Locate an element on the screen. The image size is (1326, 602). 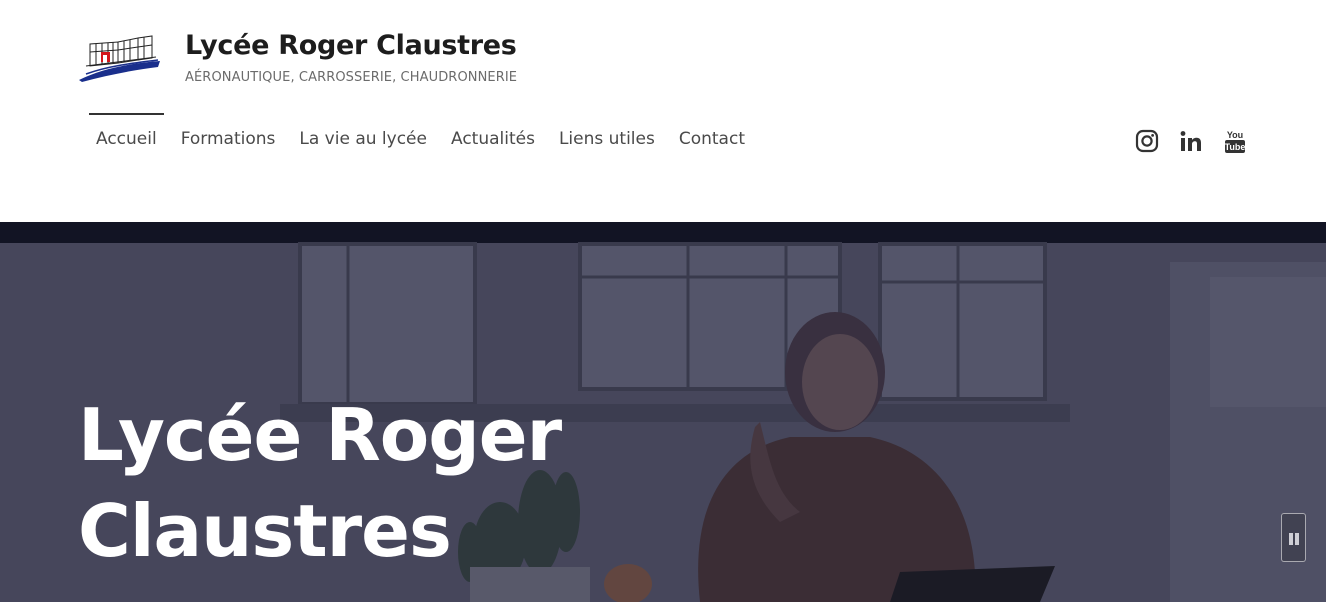
social-links: You Tube is located at coordinates (1191, 141).